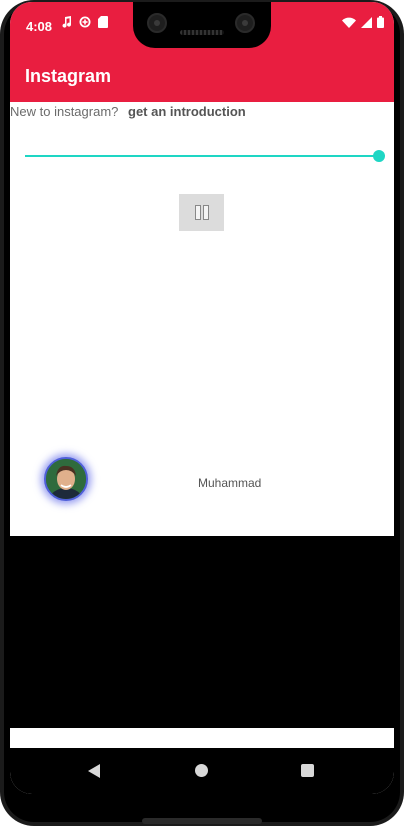 The height and width of the screenshot is (826, 404). Describe the element at coordinates (202, 821) in the screenshot. I see `device-chin-bar` at that location.